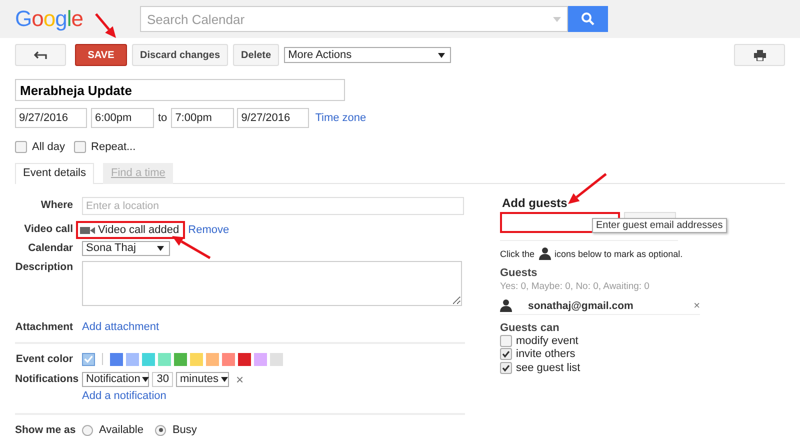 The height and width of the screenshot is (436, 800). What do you see at coordinates (530, 328) in the screenshot?
I see `section-title: Guests can` at bounding box center [530, 328].